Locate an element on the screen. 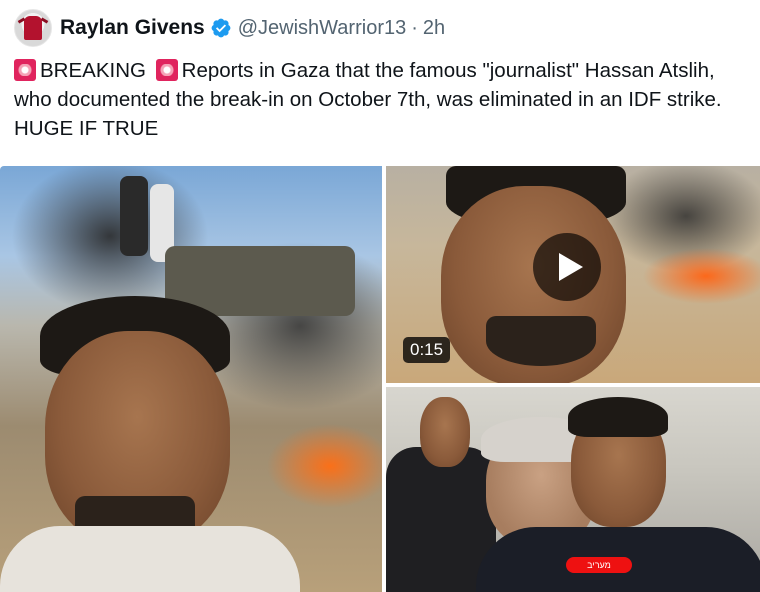  post-time: 2h is located at coordinates (434, 28).